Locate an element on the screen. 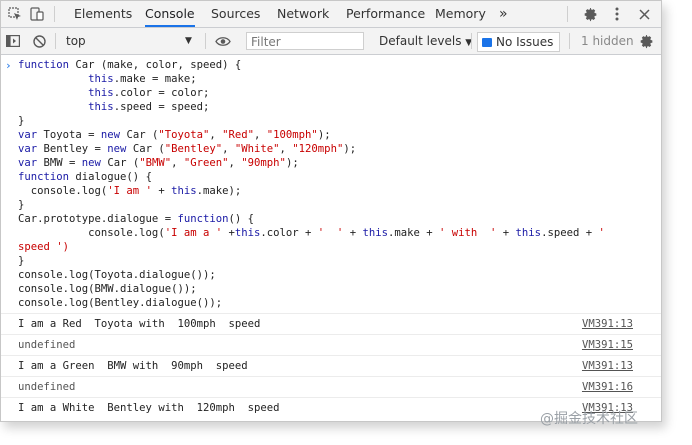 Image resolution: width=692 pixels, height=445 pixels. code-token: .color = color; is located at coordinates (161, 93).